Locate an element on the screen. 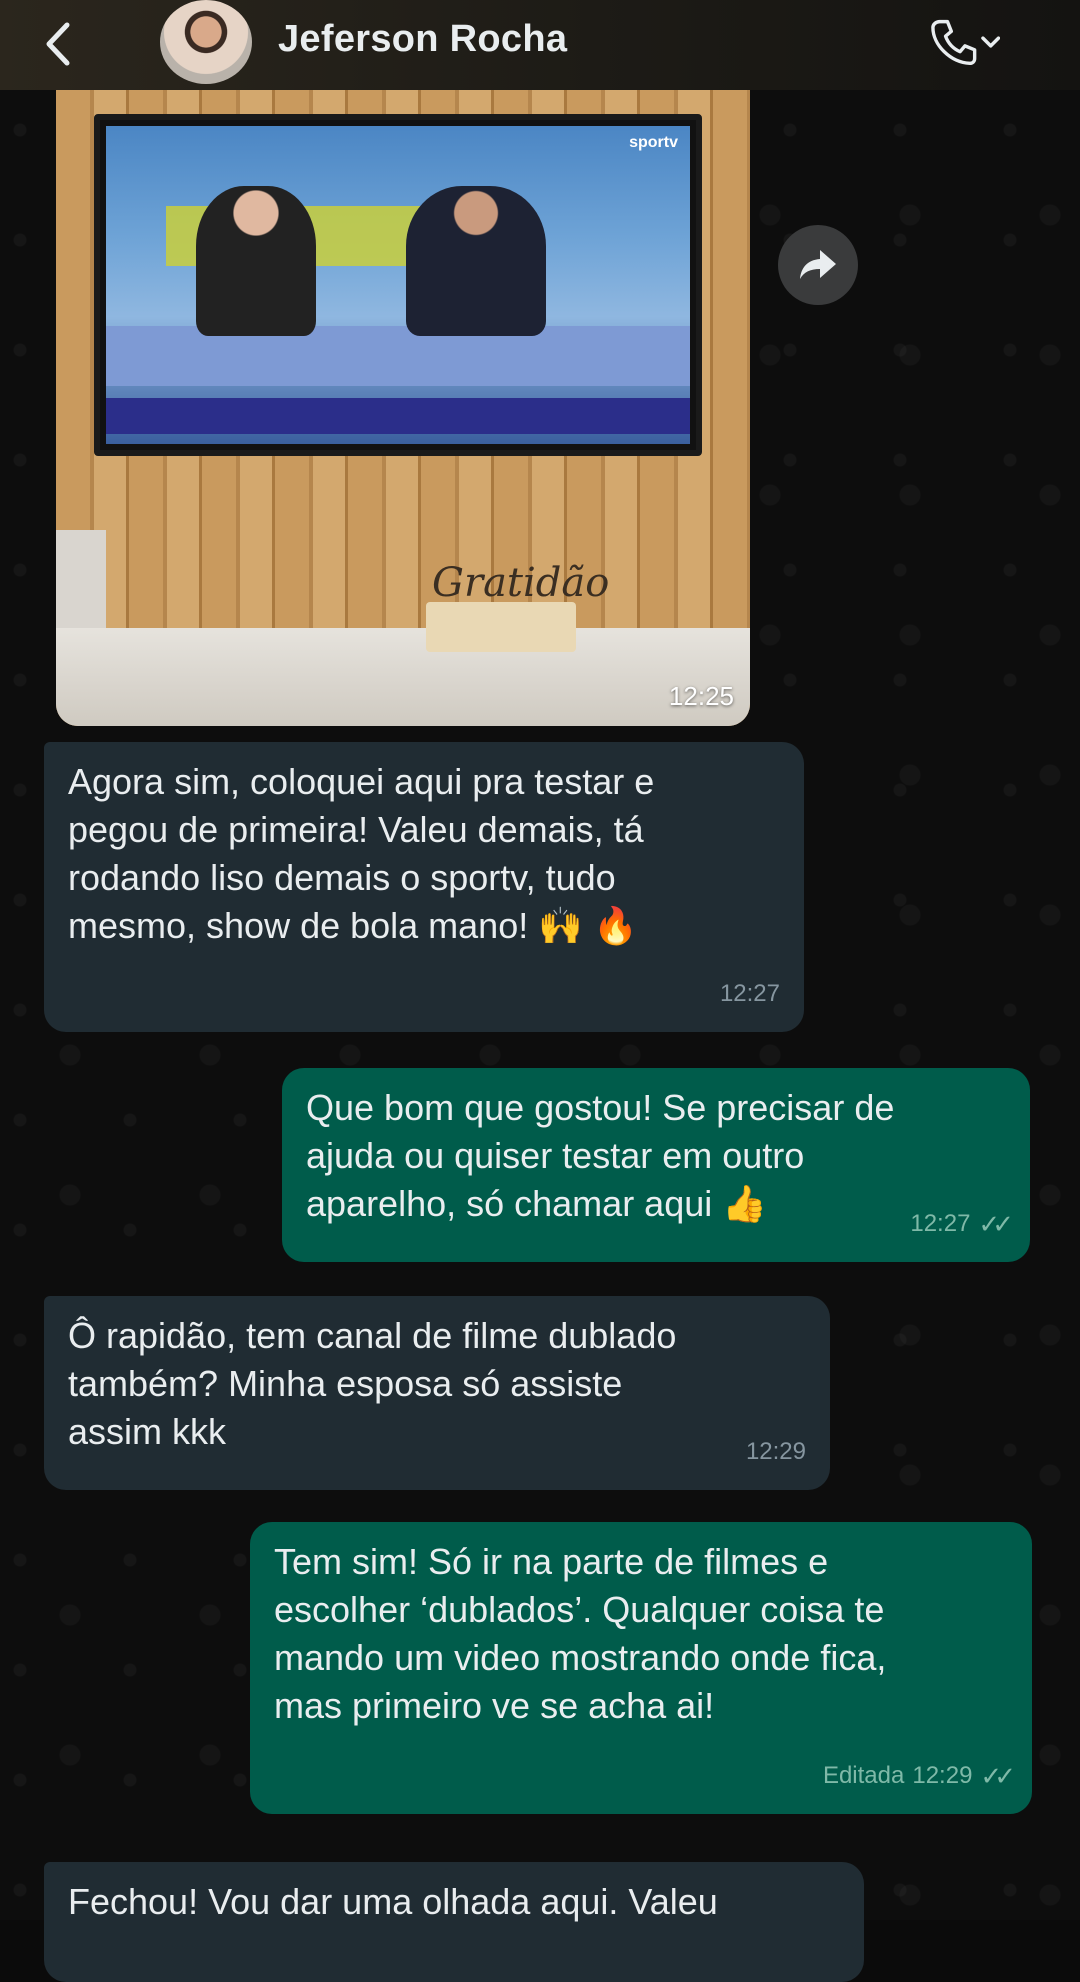  chevron-left-icon is located at coordinates (58, 44).